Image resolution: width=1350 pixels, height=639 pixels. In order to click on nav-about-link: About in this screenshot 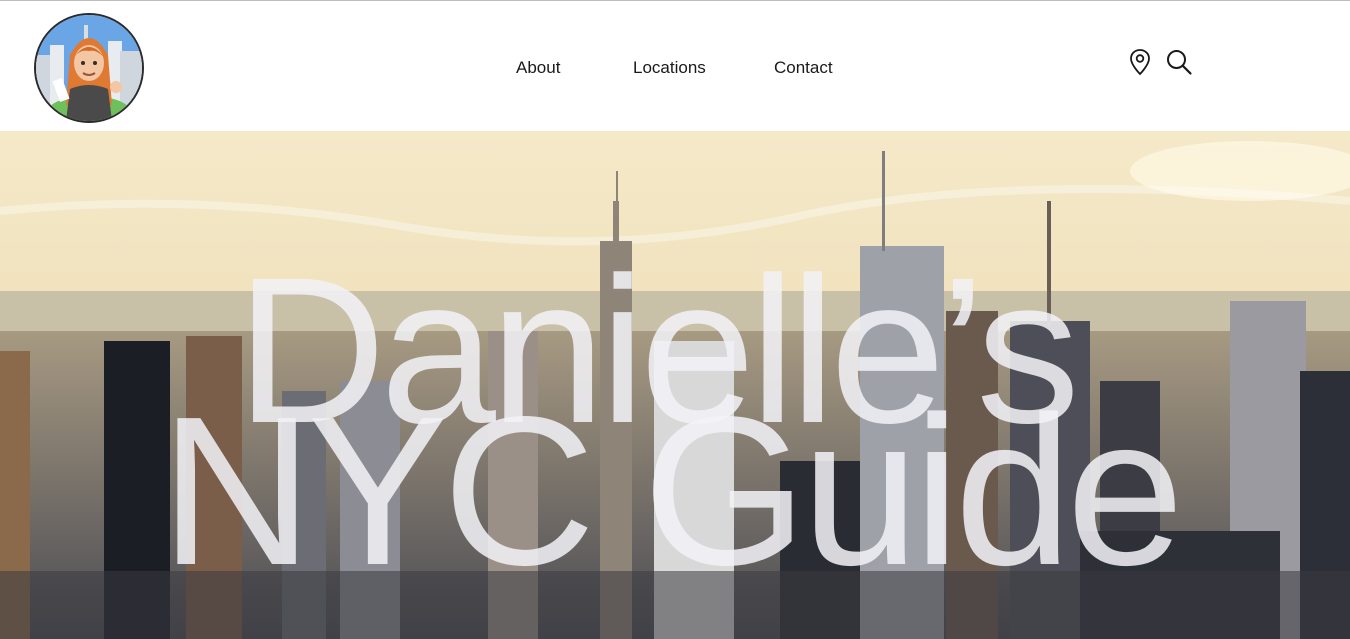, I will do `click(538, 68)`.